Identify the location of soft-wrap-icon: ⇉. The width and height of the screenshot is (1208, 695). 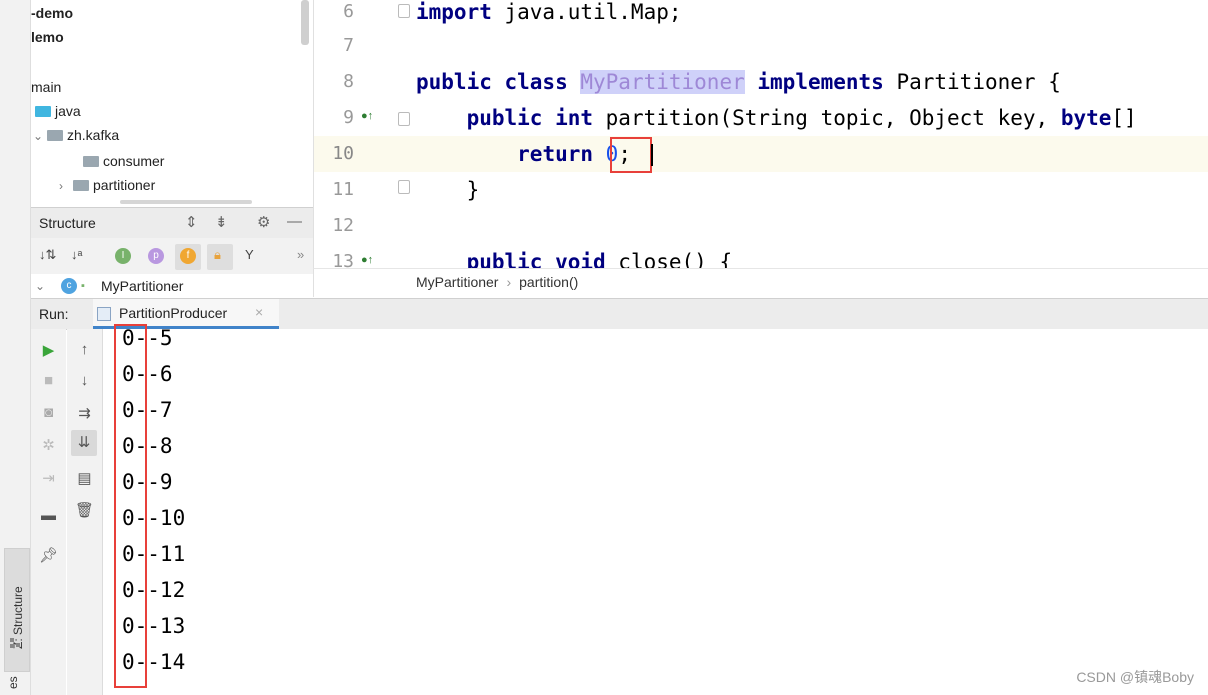
(84, 413).